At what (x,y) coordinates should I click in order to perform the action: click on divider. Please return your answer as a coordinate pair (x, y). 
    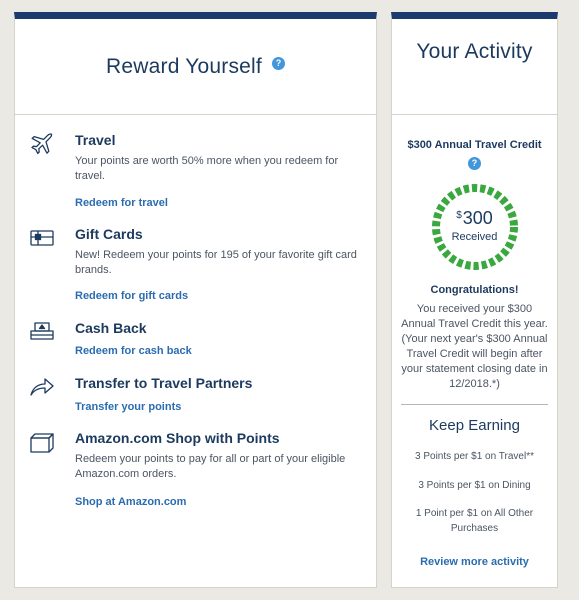
    Looking at the image, I should click on (474, 404).